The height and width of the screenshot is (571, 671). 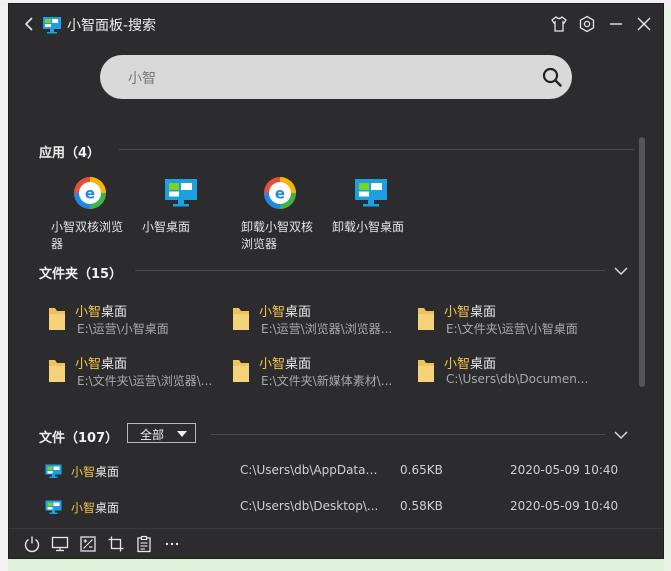 What do you see at coordinates (81, 274) in the screenshot?
I see `folders-header: 文件夹（15）` at bounding box center [81, 274].